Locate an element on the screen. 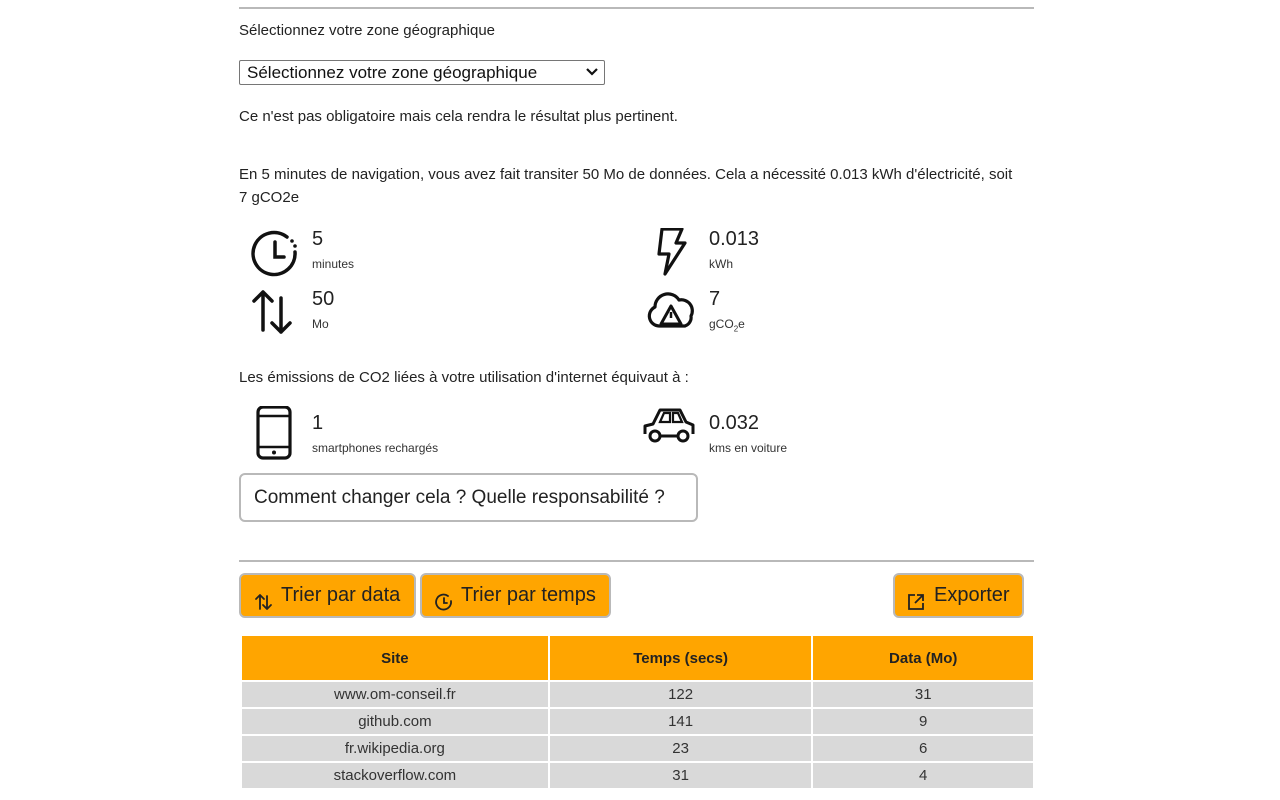 The height and width of the screenshot is (800, 1280). column-header-data: Data (Mo) is located at coordinates (923, 658).